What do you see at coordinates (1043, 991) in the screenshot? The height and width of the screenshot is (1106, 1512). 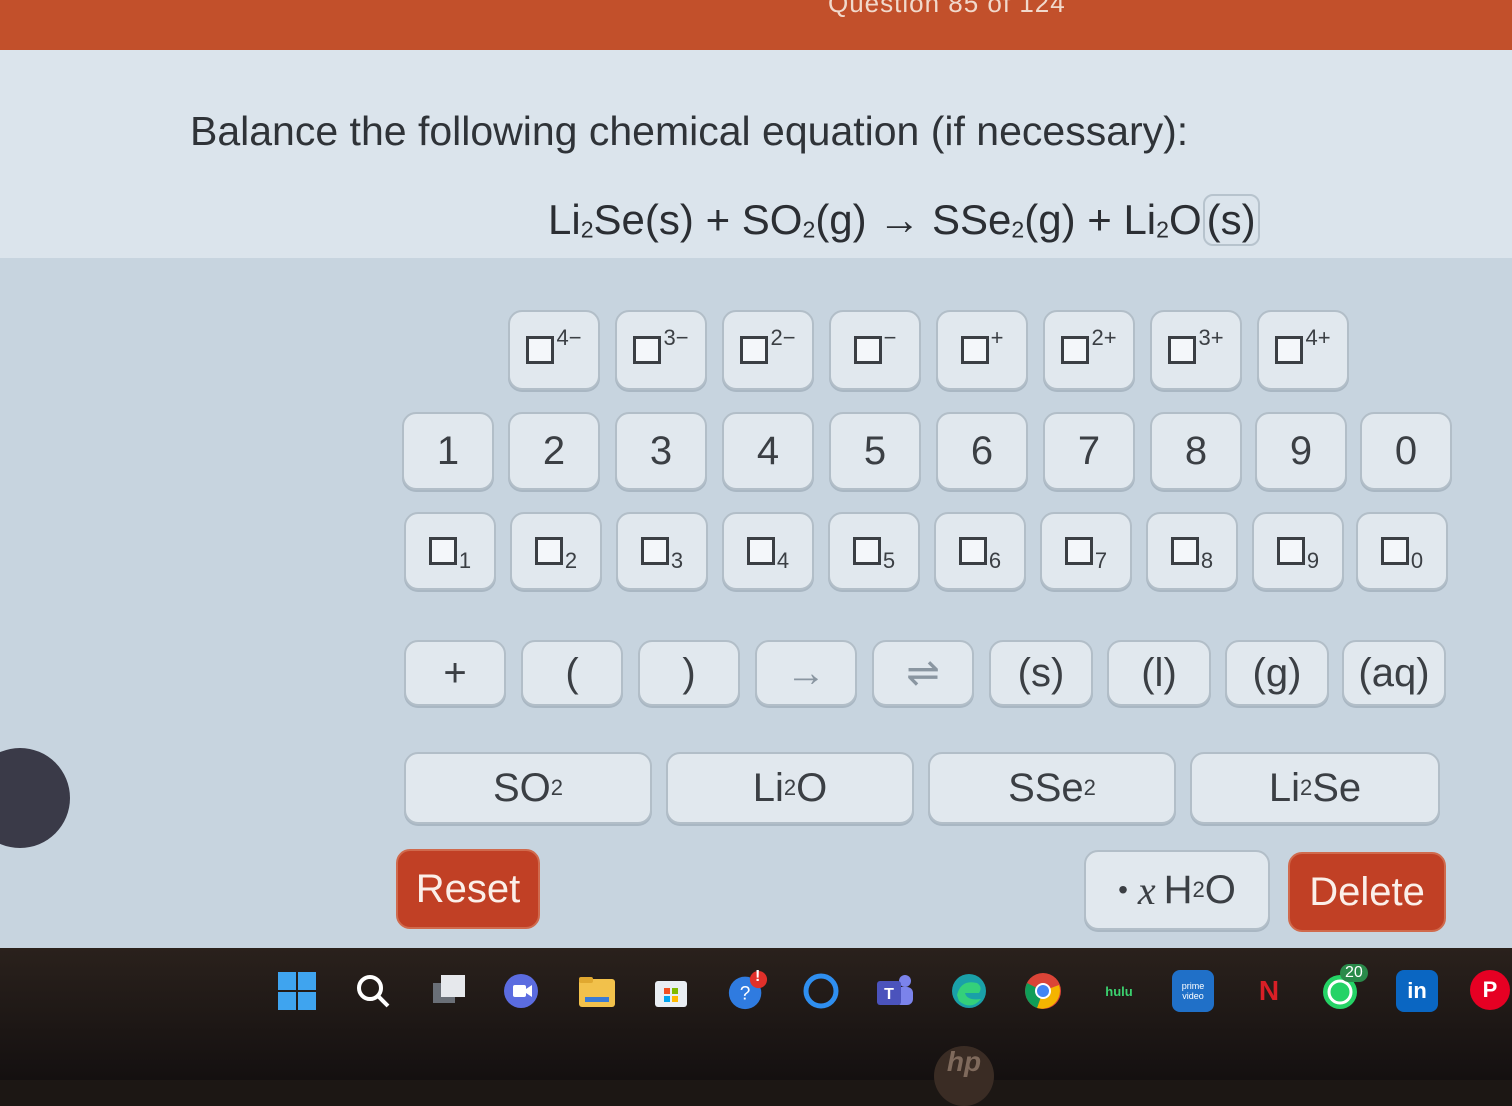 I see `chrome-icon` at bounding box center [1043, 991].